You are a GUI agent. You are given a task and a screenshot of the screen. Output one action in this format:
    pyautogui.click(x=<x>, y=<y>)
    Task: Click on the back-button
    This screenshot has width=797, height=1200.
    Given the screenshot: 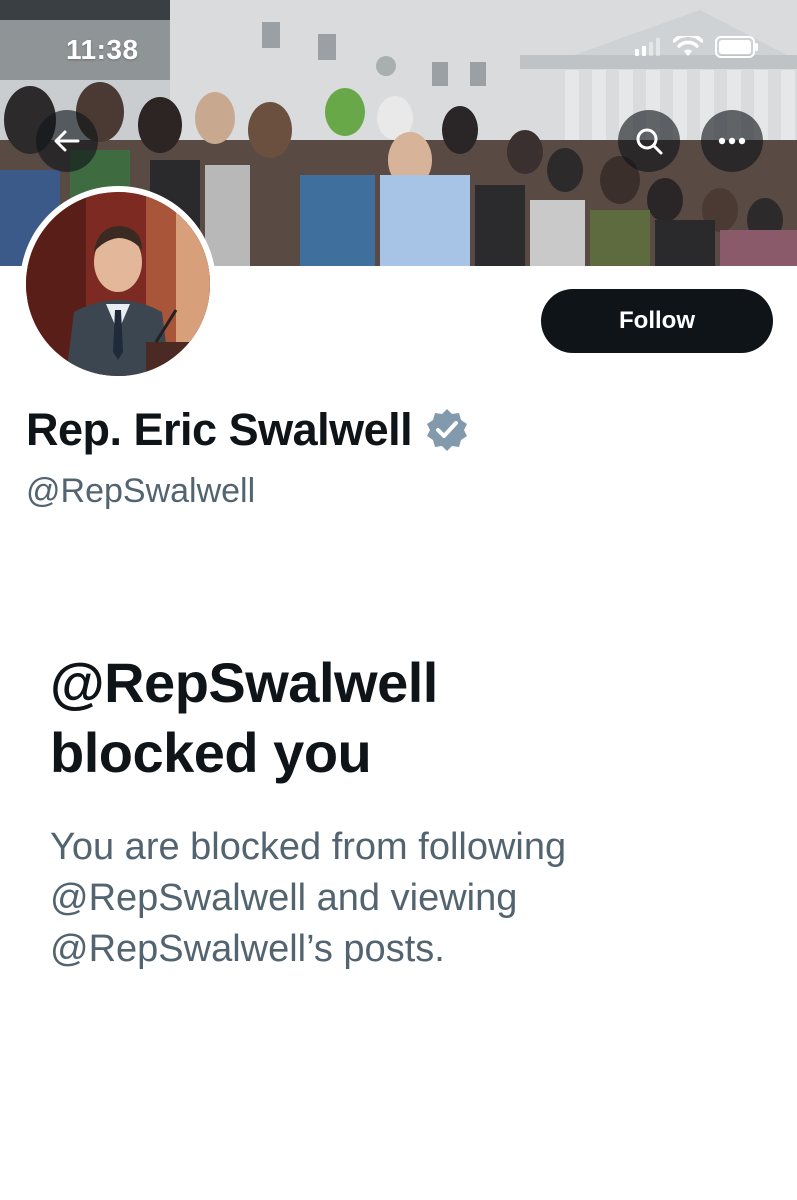 What is the action you would take?
    pyautogui.click(x=67, y=141)
    